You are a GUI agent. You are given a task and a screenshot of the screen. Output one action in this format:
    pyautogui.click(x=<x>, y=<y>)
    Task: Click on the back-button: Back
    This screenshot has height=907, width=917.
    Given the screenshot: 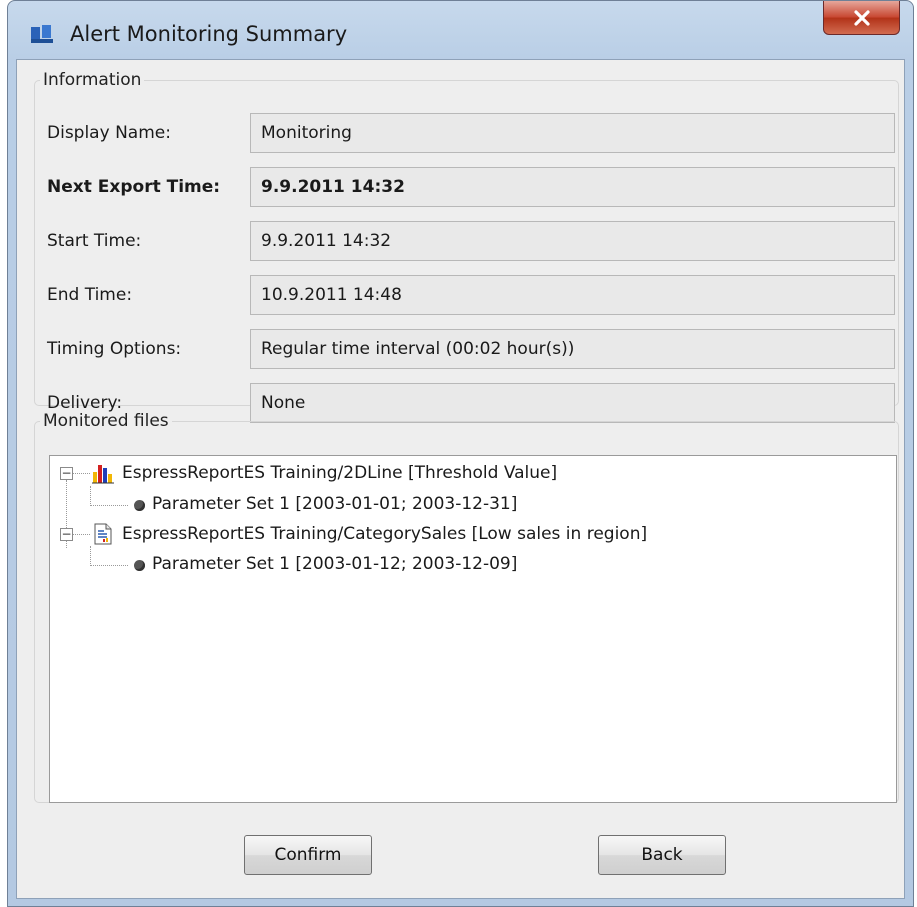 What is the action you would take?
    pyautogui.click(x=662, y=855)
    